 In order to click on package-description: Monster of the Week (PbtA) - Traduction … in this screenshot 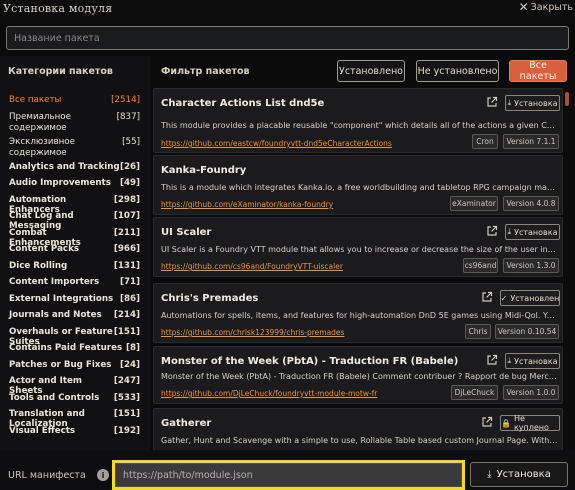, I will do `click(359, 376)`.